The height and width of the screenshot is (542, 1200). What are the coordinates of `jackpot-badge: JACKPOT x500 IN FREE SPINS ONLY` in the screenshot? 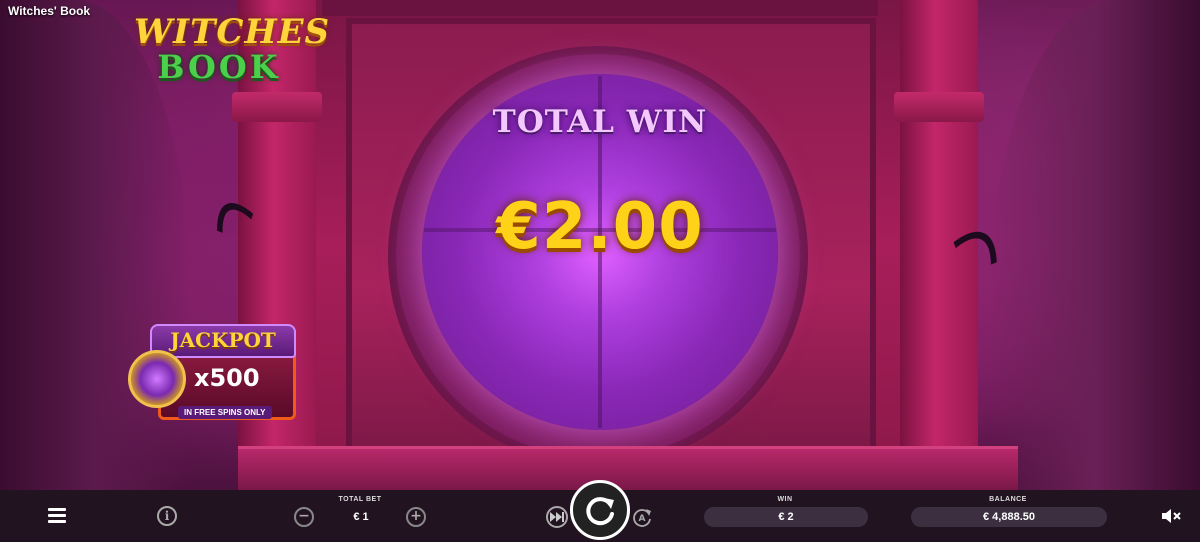 It's located at (214, 375).